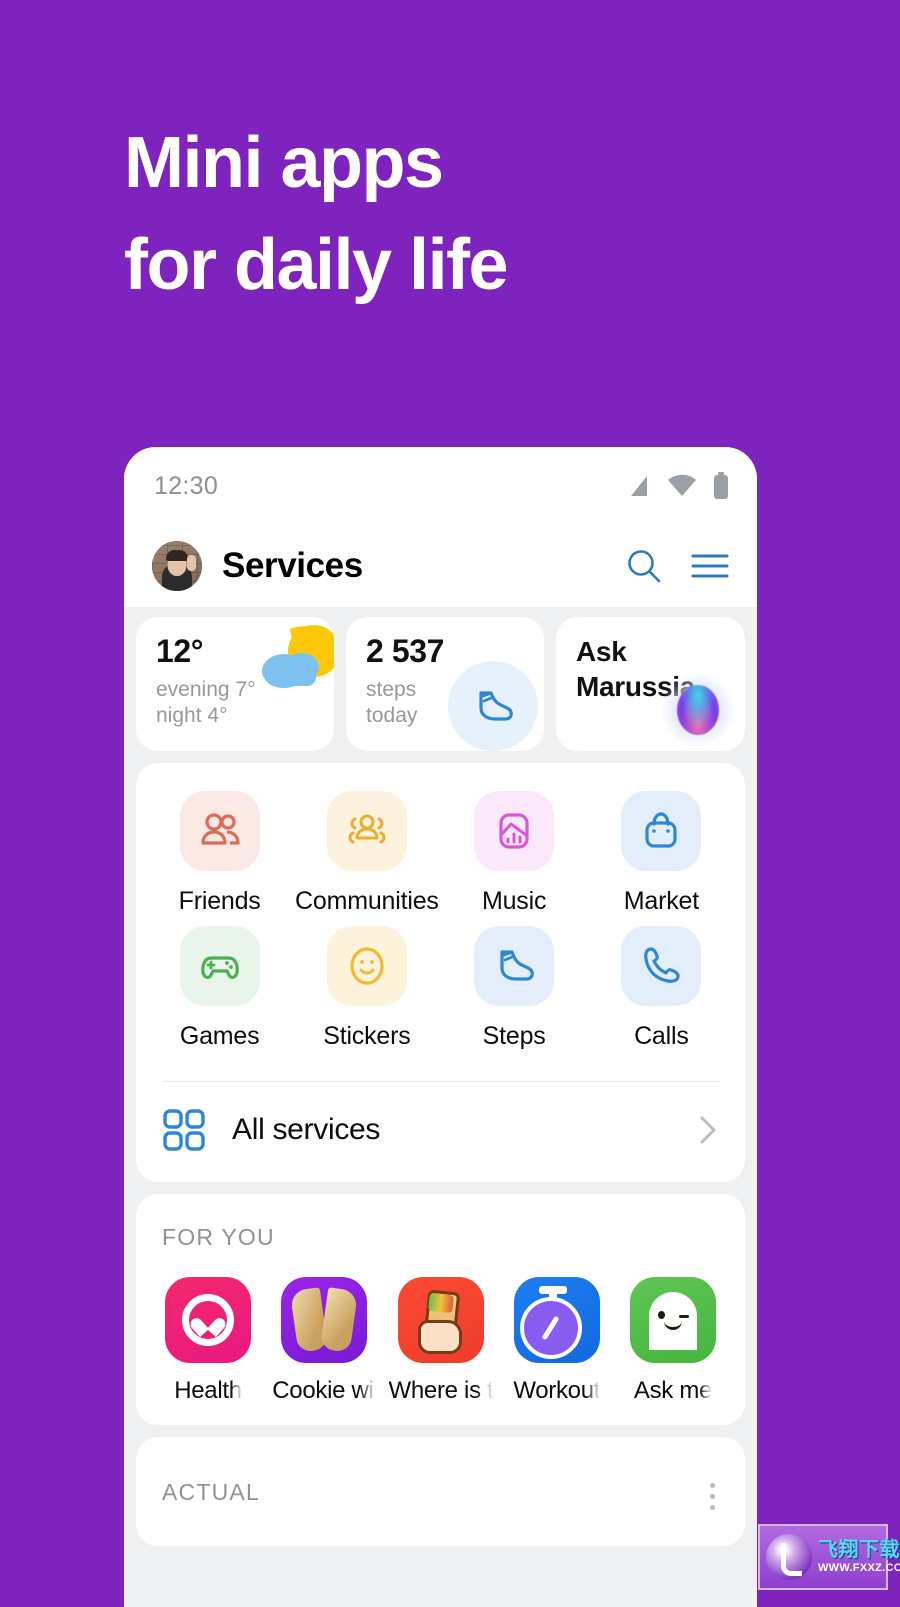  I want to click on watermark-text: 飞翔下载 WWW.FXXZ.COM, so click(859, 1557).